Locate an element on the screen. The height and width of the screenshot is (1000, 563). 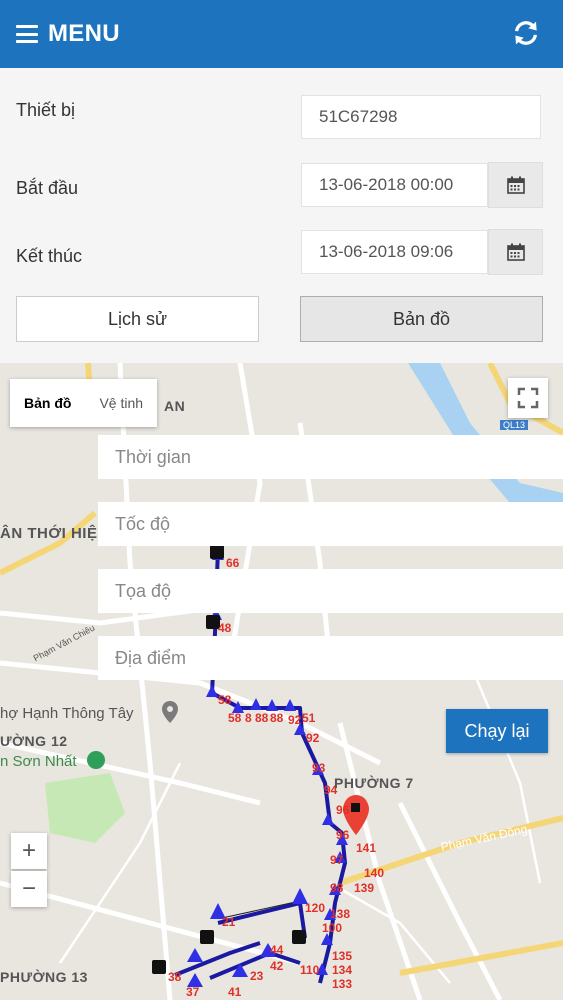
start-label: Bắt đầu is located at coordinates (47, 188).